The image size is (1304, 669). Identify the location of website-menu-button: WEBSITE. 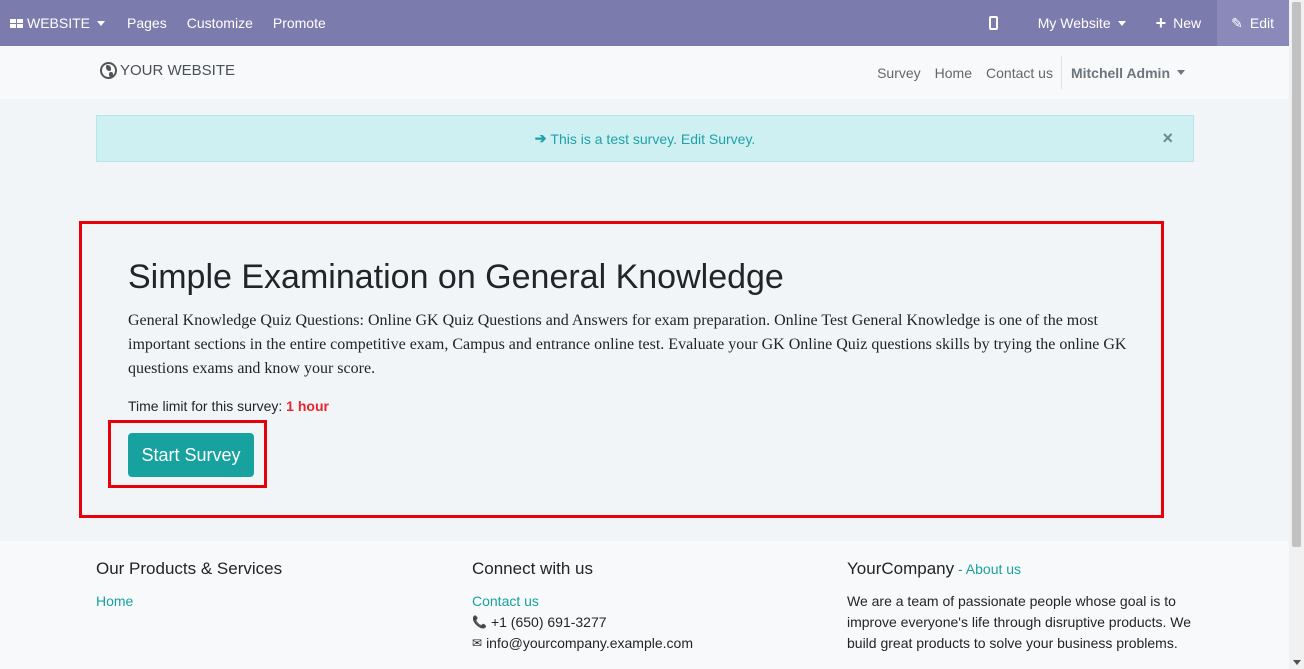
(58, 23).